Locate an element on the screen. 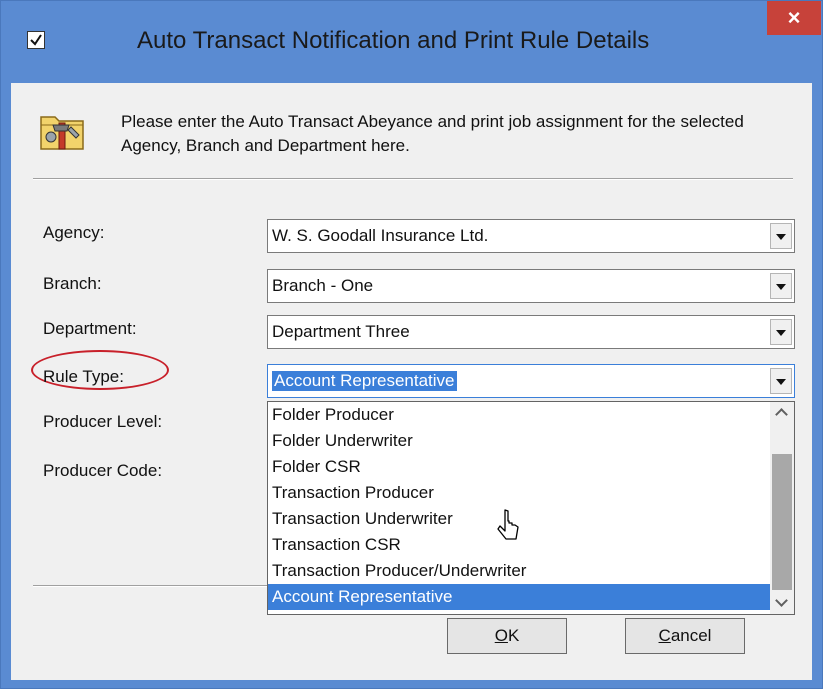 This screenshot has width=823, height=689. cancel-button: Cancel is located at coordinates (685, 636).